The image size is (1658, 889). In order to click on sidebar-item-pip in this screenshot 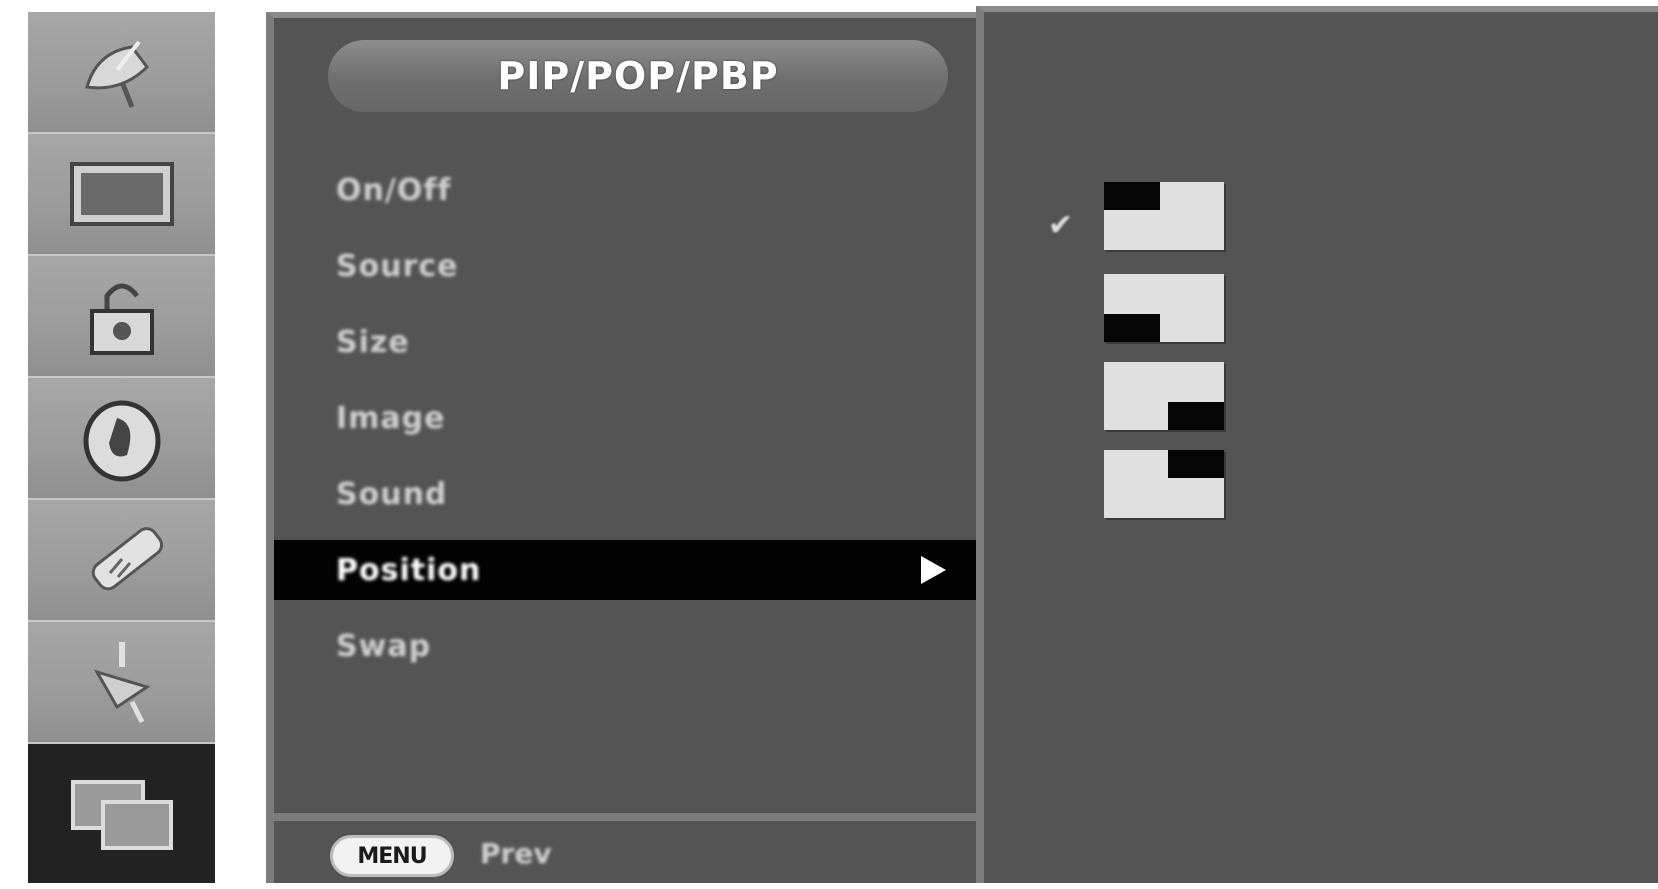, I will do `click(121, 813)`.